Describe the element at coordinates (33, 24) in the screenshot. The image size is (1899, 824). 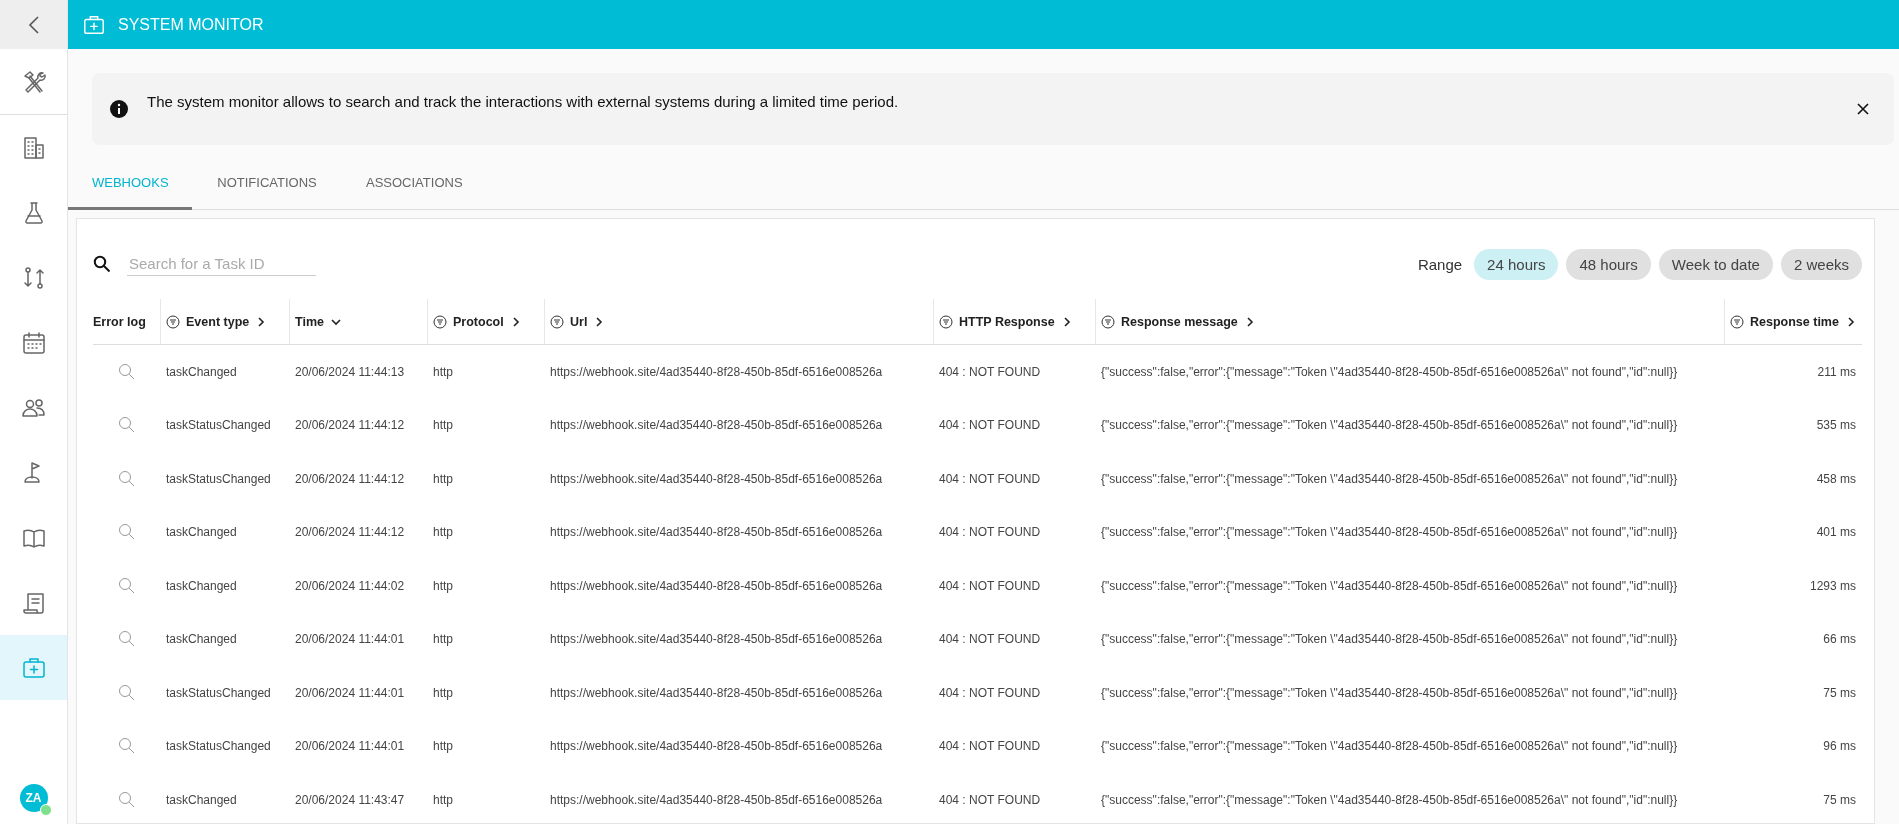
I see `chevron-left-icon` at that location.